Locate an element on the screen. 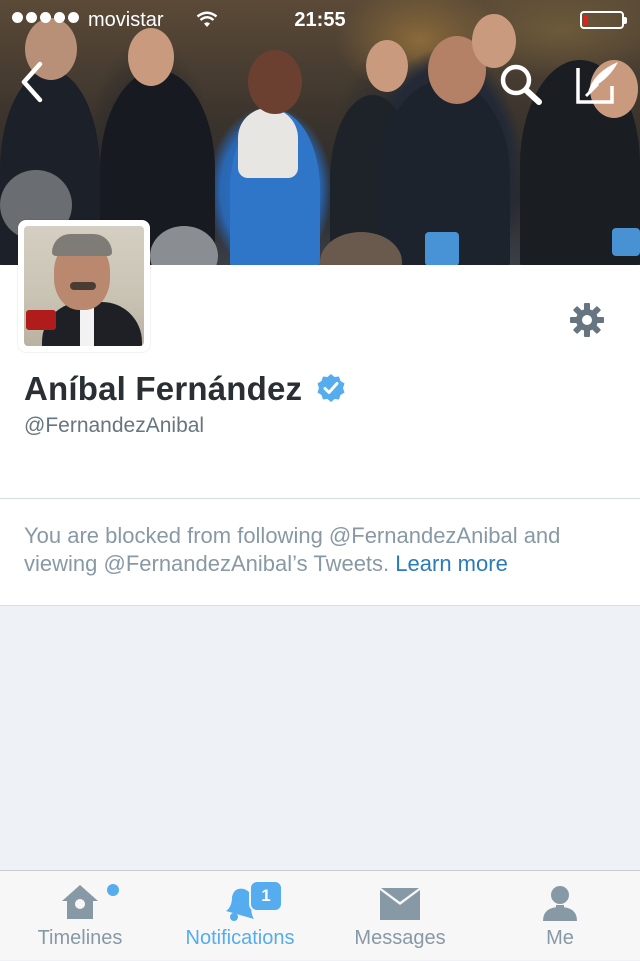 This screenshot has height=961, width=640. compose-tweet-icon is located at coordinates (597, 83).